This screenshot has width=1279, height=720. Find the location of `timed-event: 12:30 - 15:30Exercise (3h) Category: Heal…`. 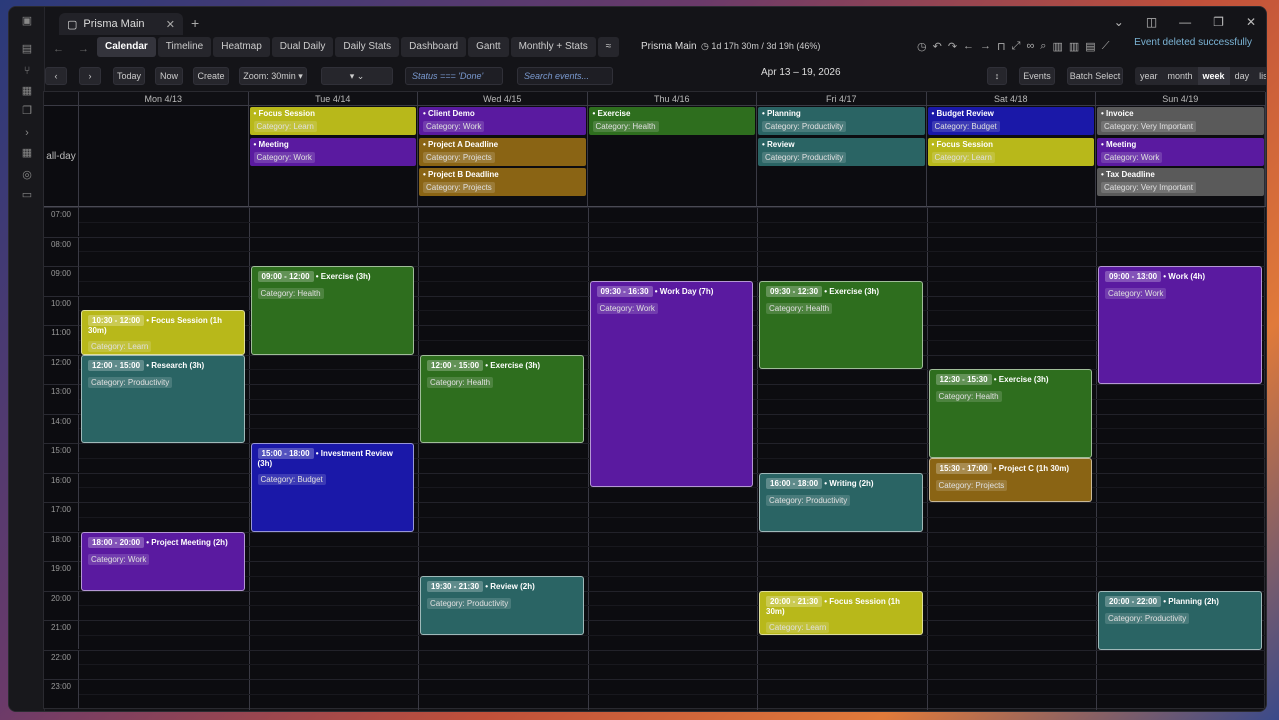

timed-event: 12:30 - 15:30Exercise (3h) Category: Heal… is located at coordinates (1010, 413).